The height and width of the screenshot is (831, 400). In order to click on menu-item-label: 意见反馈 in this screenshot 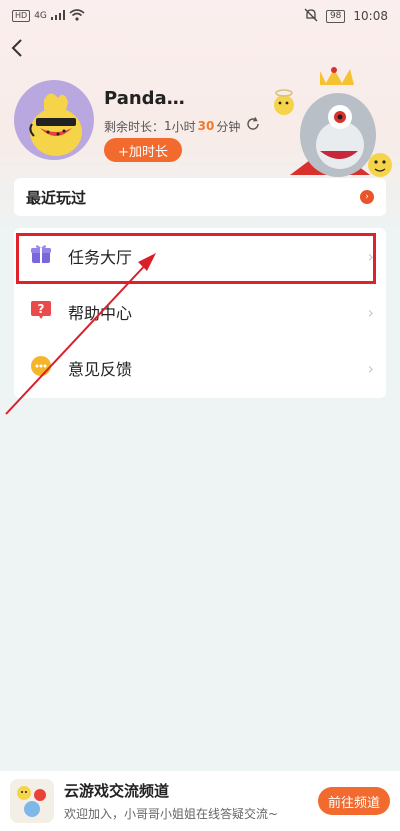, I will do `click(100, 369)`.